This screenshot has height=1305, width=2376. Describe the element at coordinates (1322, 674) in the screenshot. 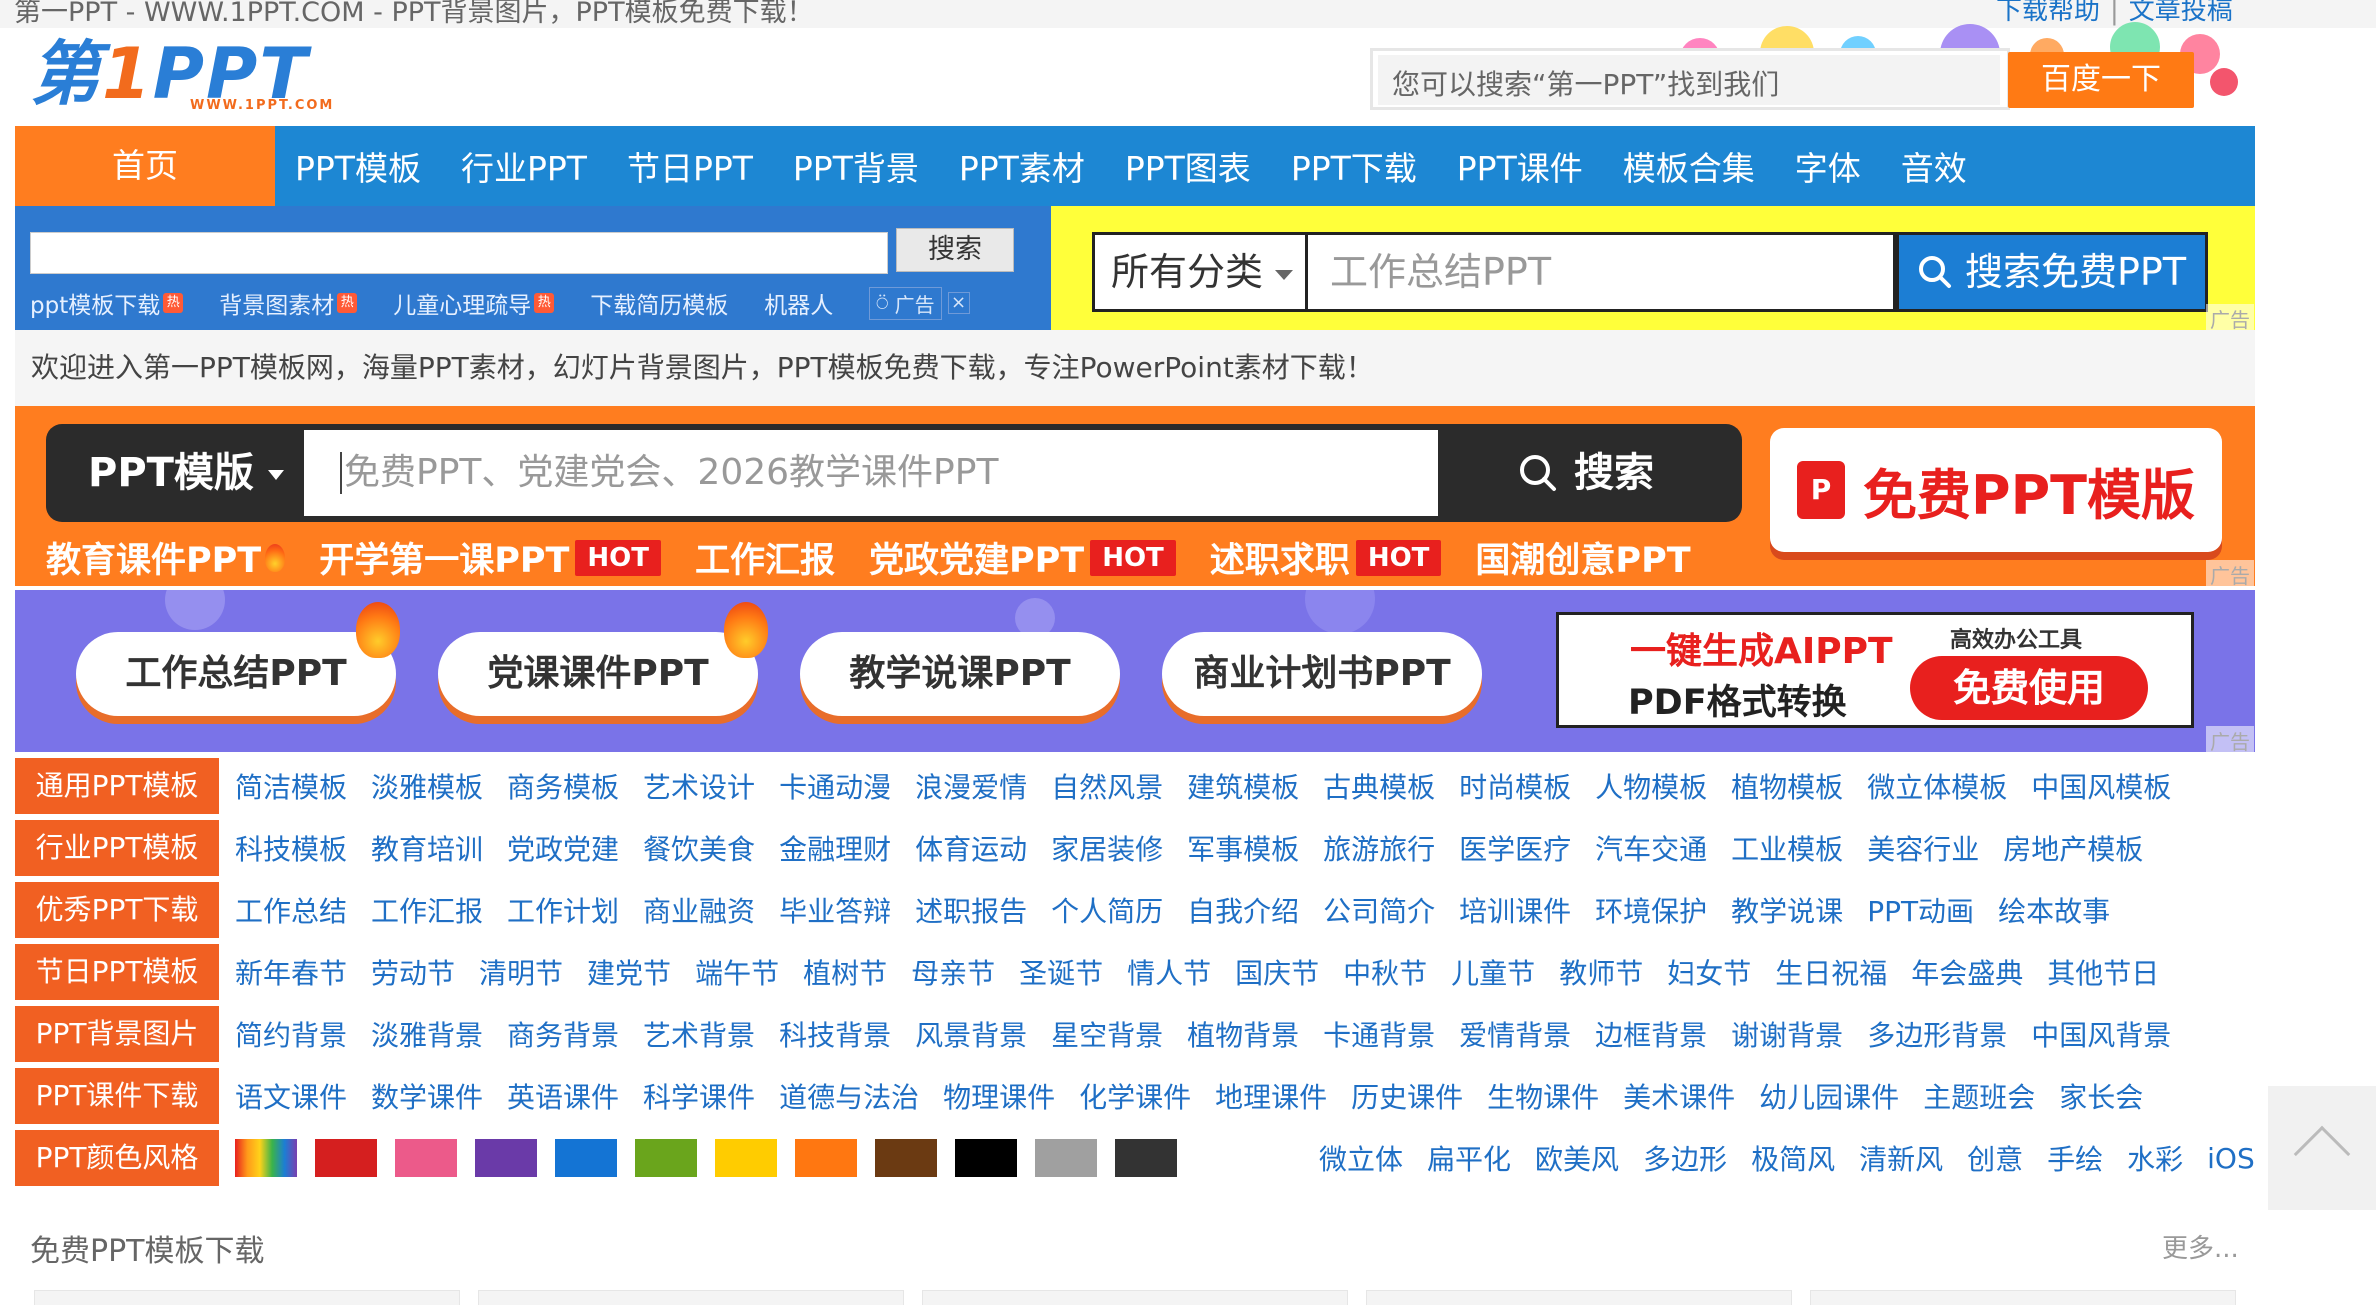

I see `promo-pill-business-plan: 商业计划书PPT` at that location.